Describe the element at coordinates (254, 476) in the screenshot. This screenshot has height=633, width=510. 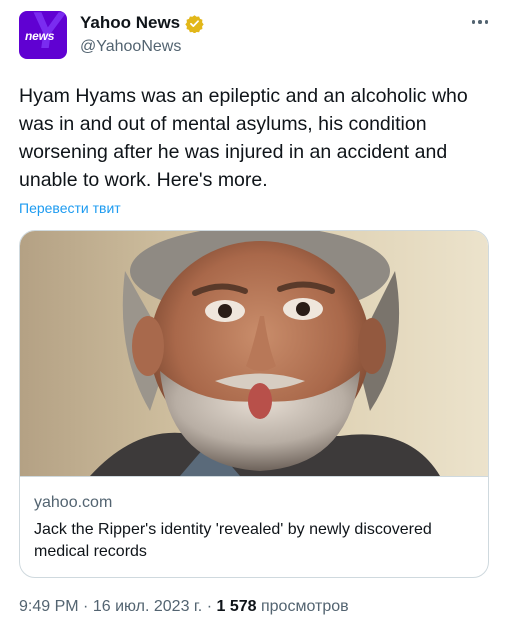
I see `card-divider` at that location.